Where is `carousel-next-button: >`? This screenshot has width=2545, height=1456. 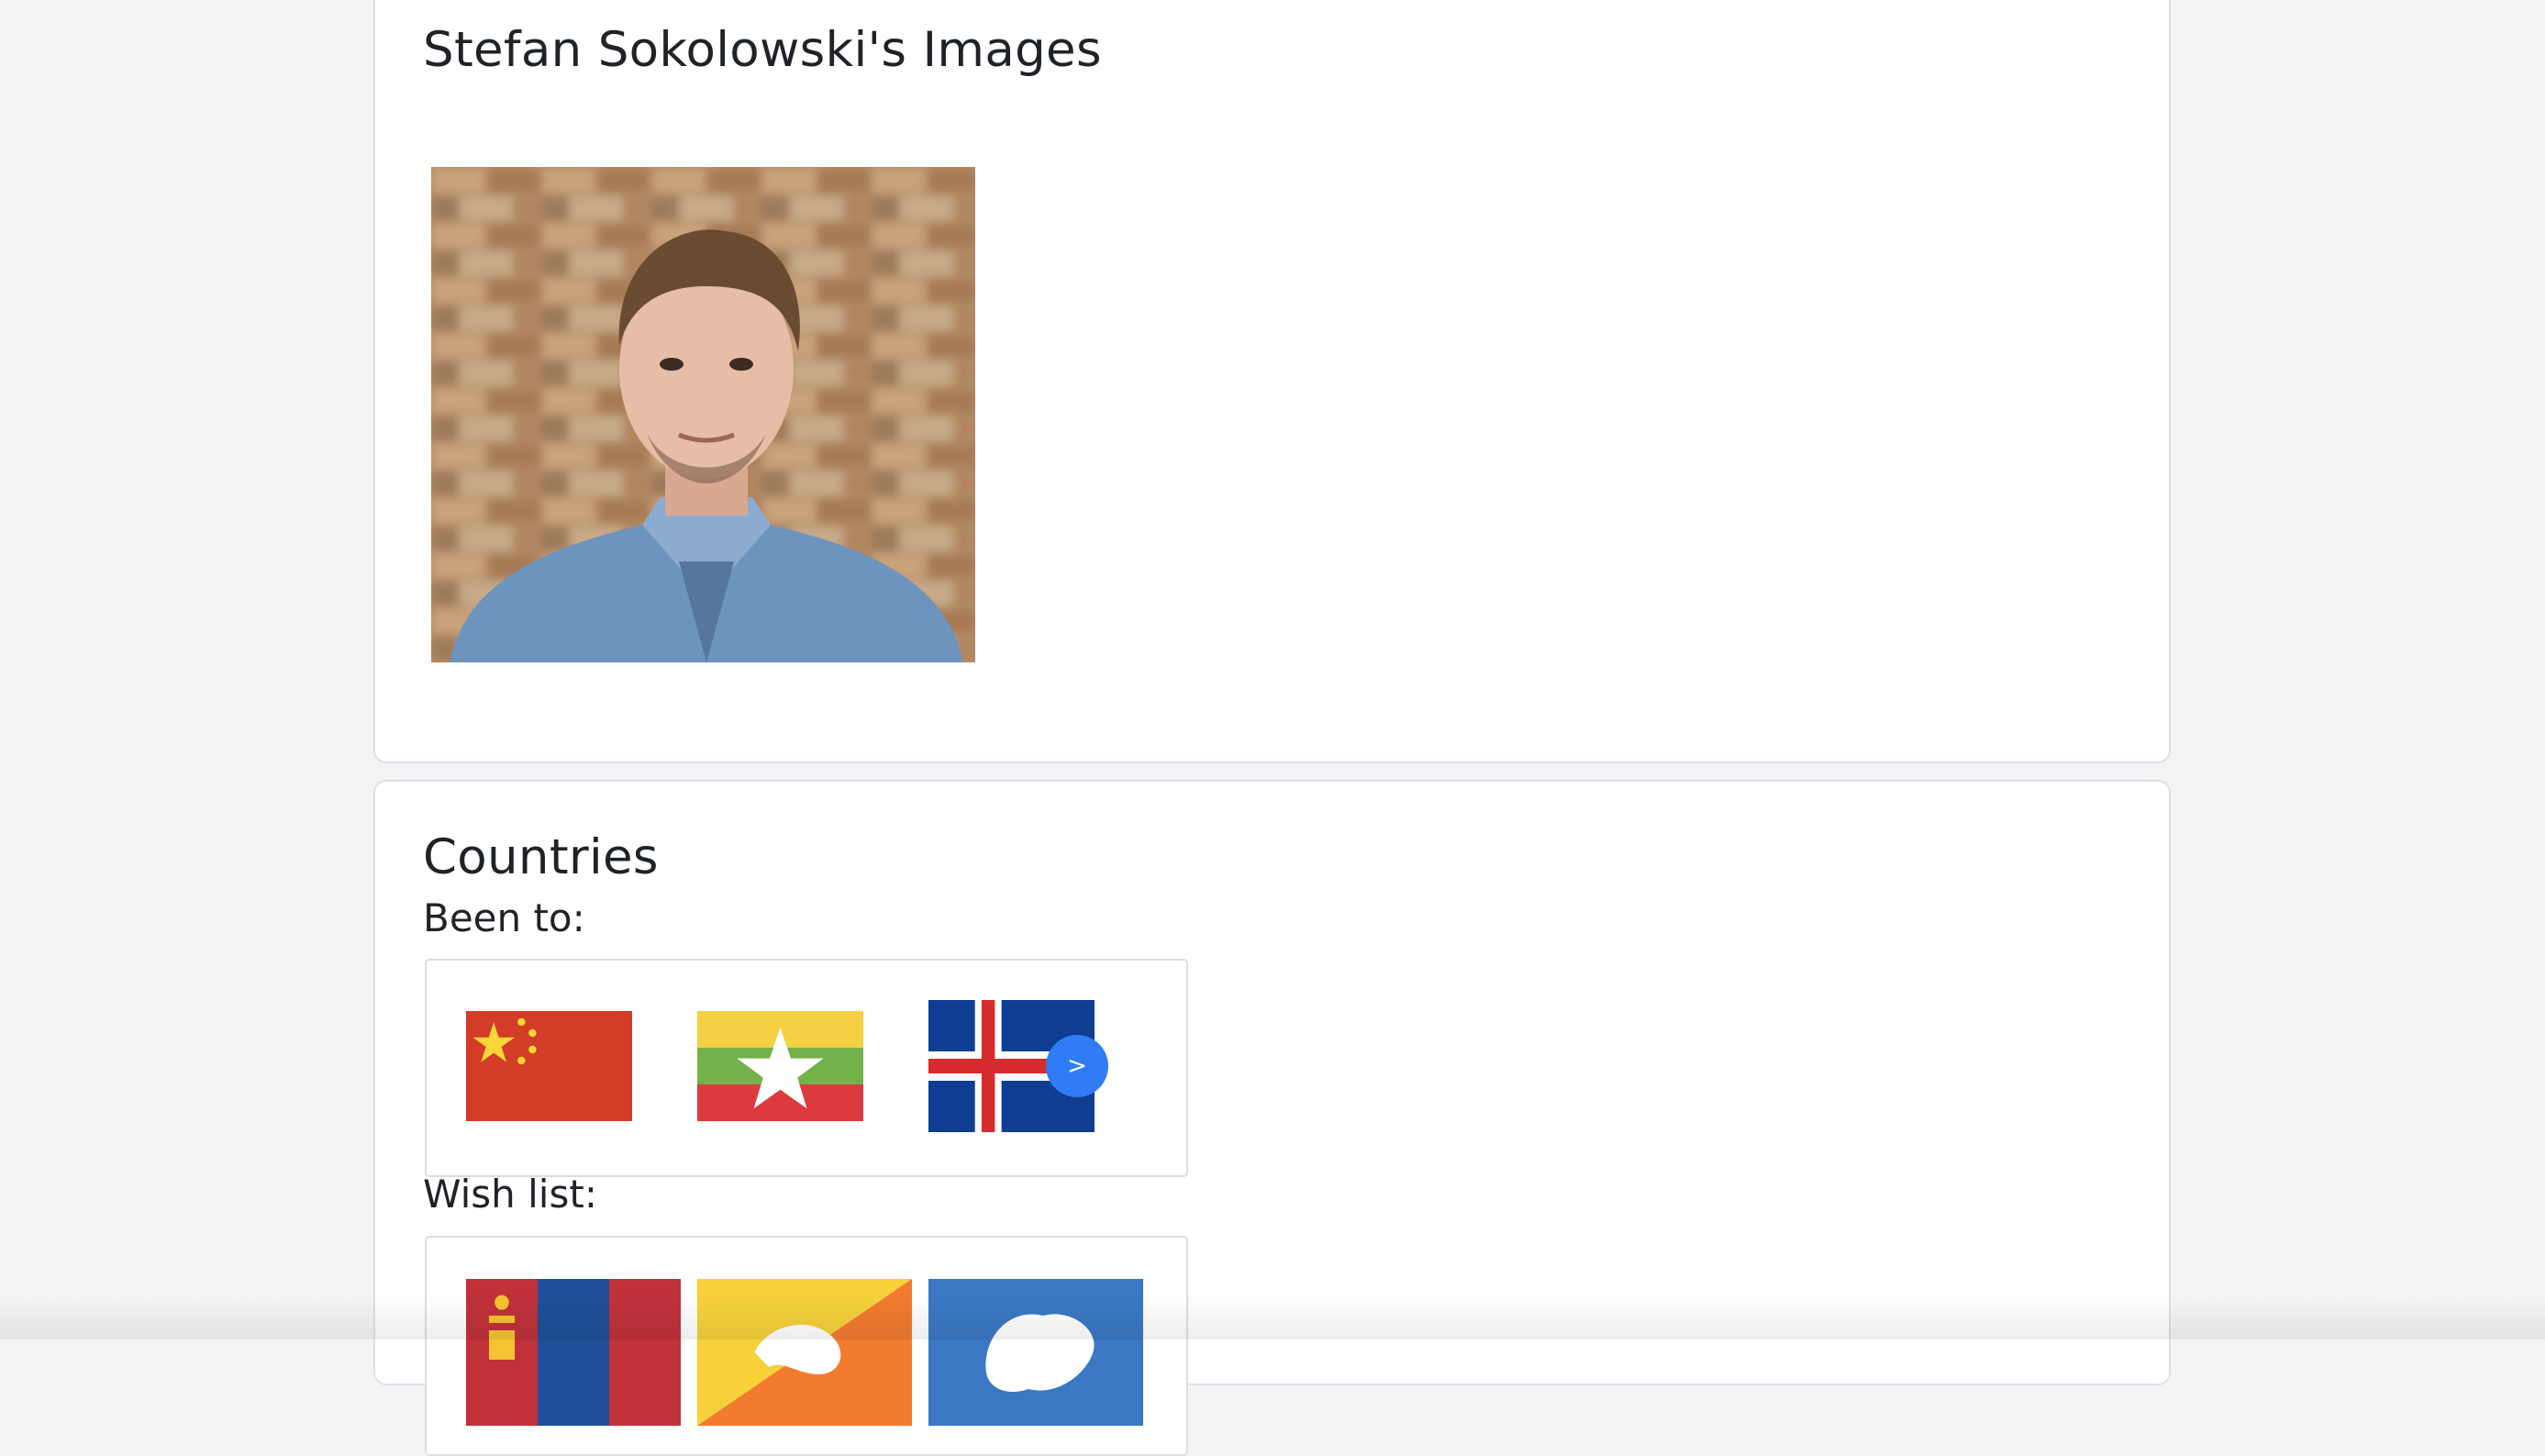
carousel-next-button: > is located at coordinates (1077, 1066).